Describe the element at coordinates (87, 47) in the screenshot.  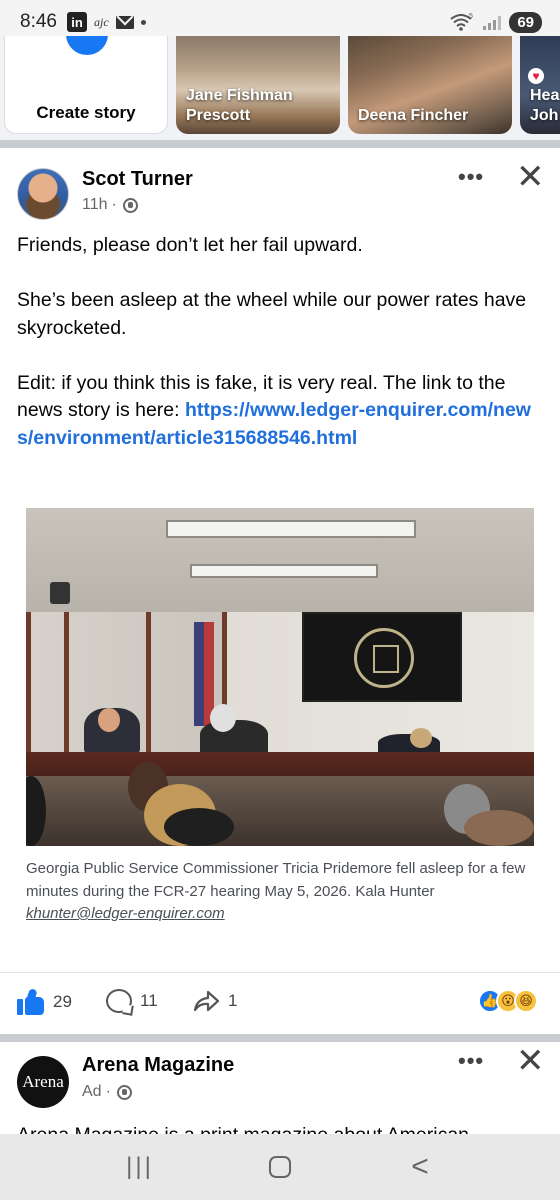
I see `add-story-icon` at that location.